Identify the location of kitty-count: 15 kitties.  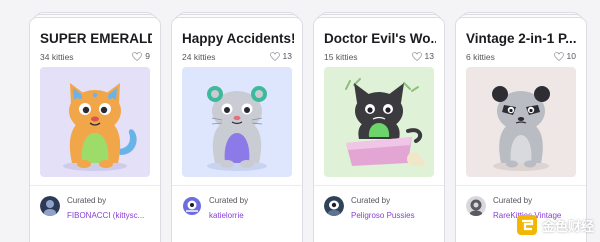
(341, 57).